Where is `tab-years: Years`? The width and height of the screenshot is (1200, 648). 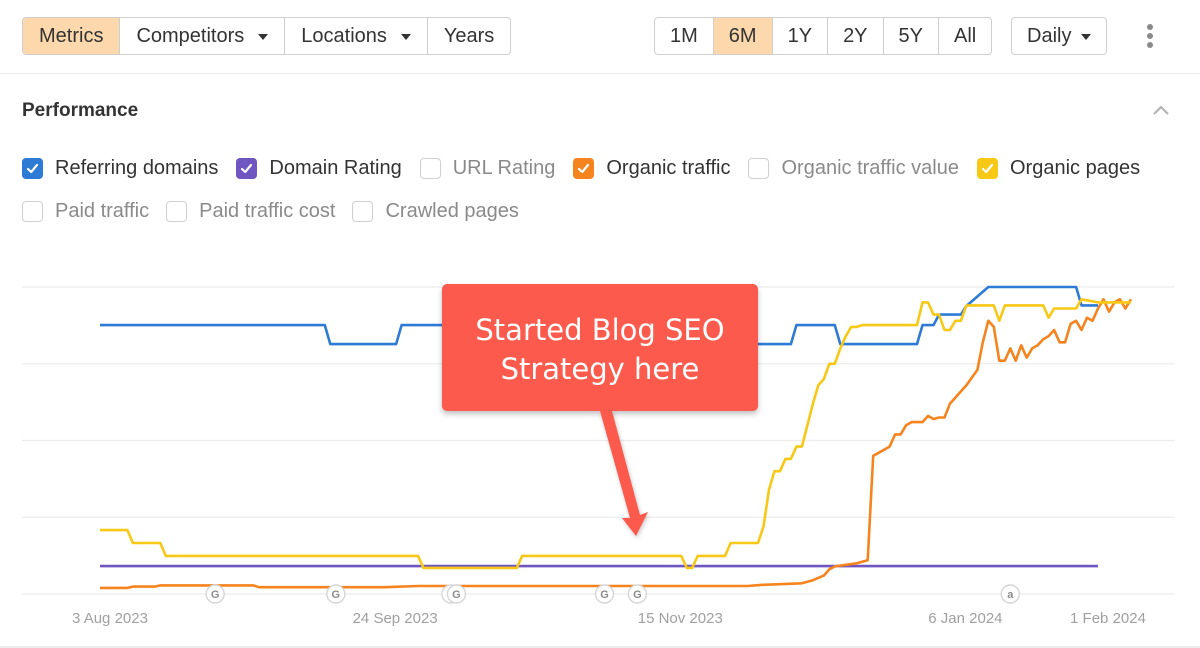 tab-years: Years is located at coordinates (468, 36).